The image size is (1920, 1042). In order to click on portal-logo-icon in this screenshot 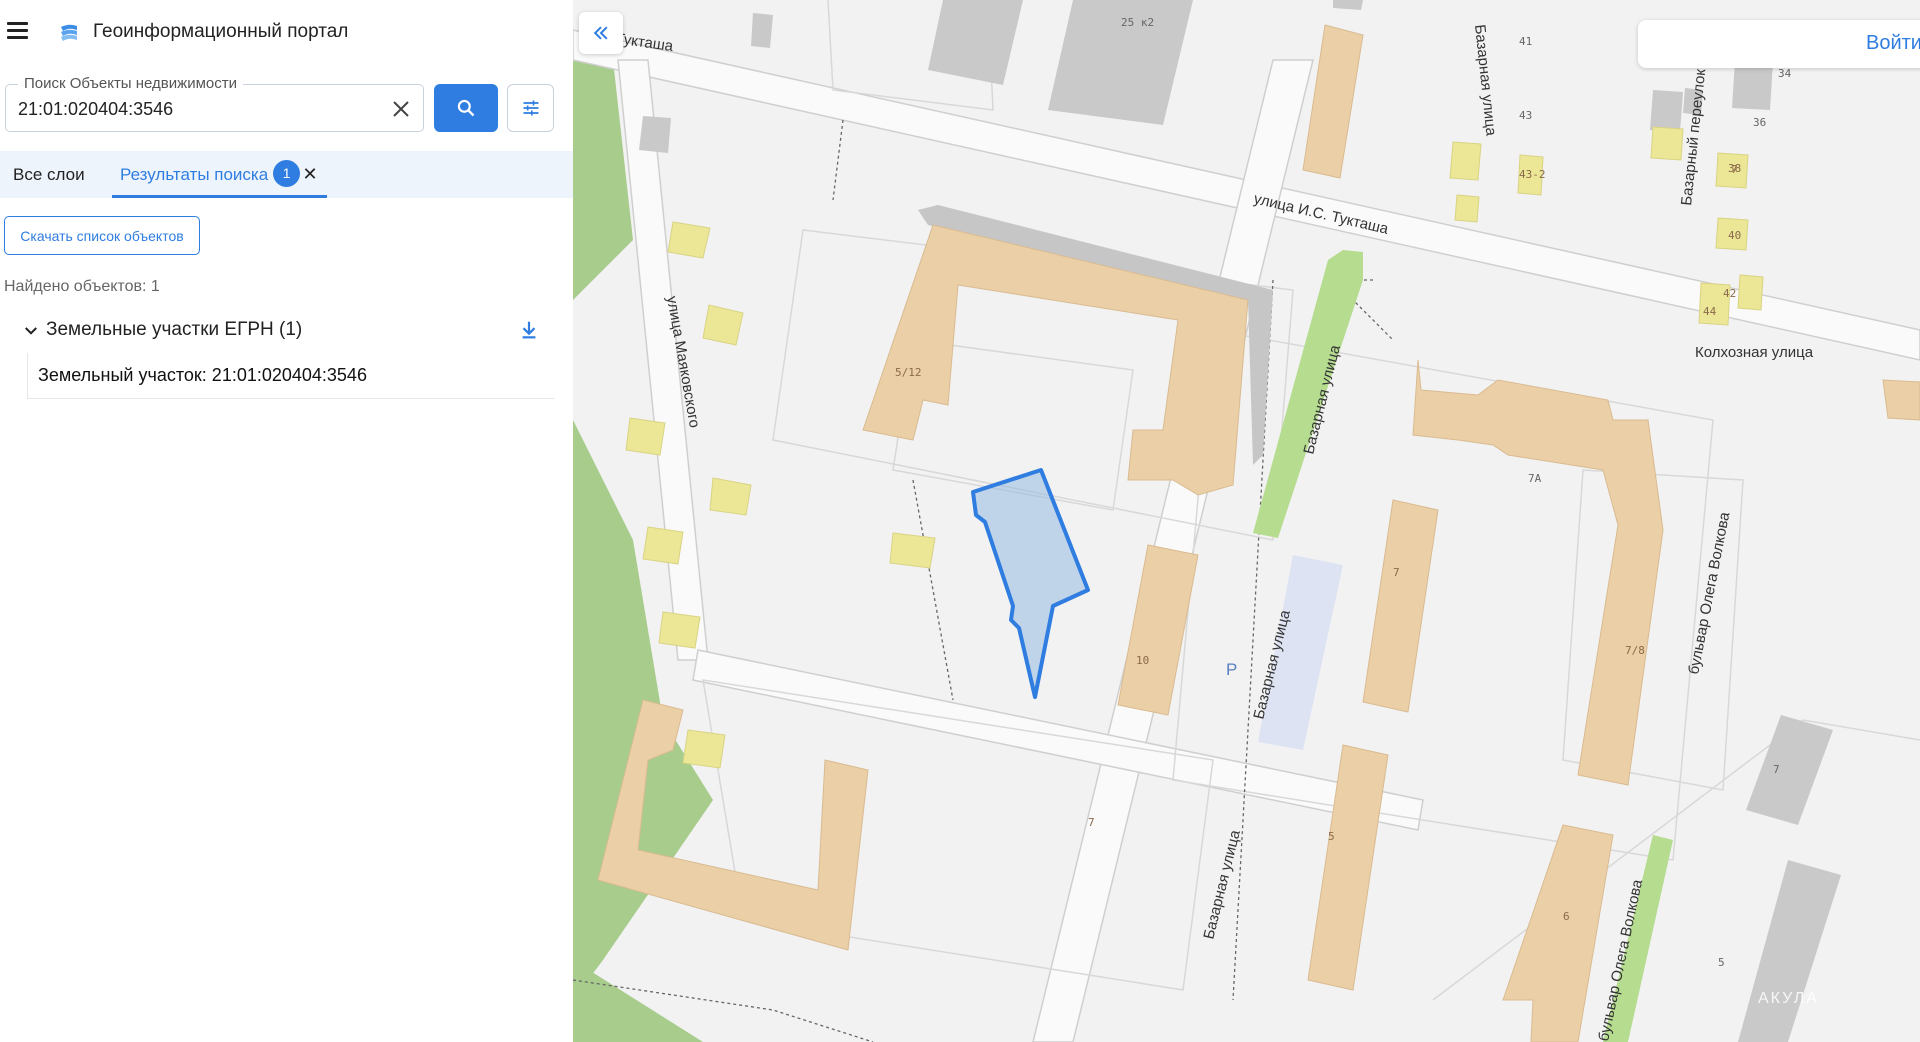, I will do `click(69, 32)`.